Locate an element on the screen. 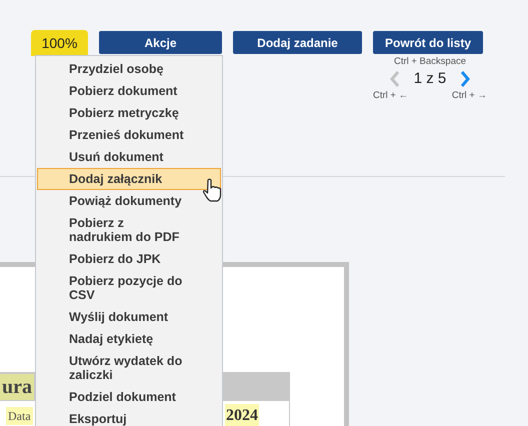  shortcut-hint: Ctrl + ← is located at coordinates (390, 96).